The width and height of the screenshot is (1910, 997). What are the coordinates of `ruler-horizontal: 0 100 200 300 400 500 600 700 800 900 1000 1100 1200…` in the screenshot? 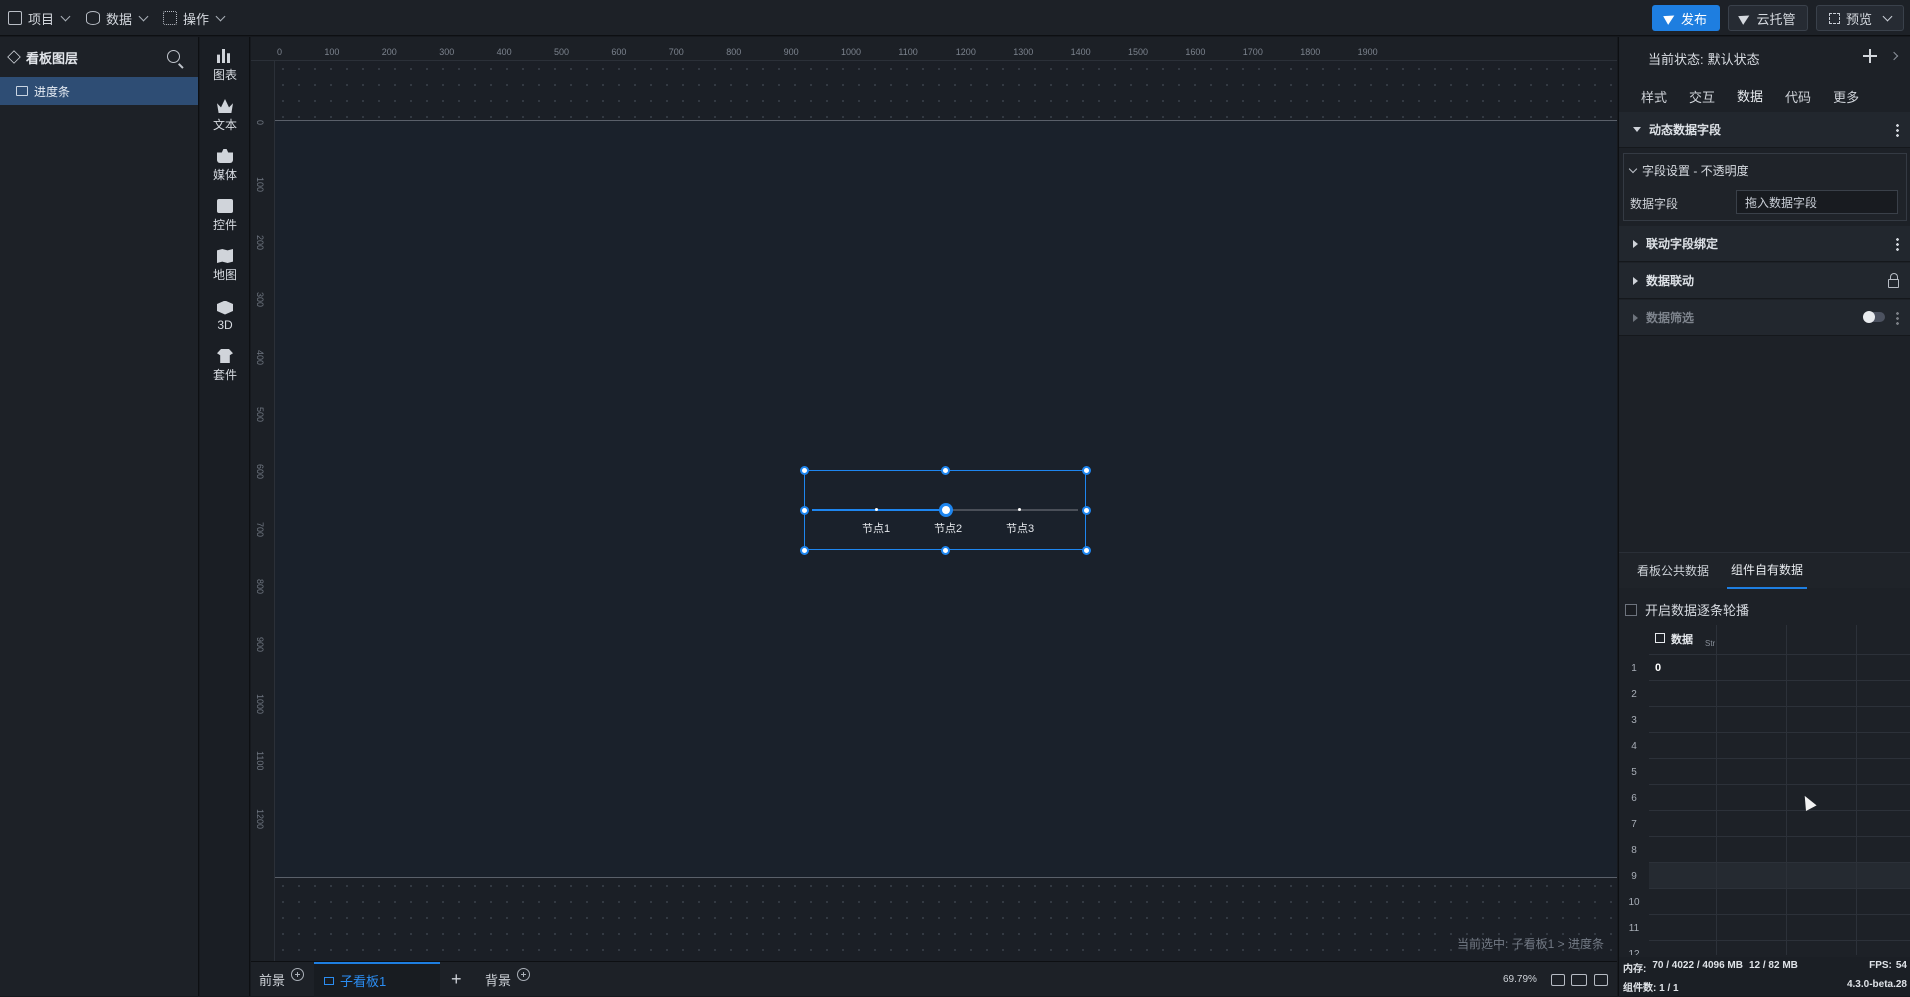 It's located at (934, 49).